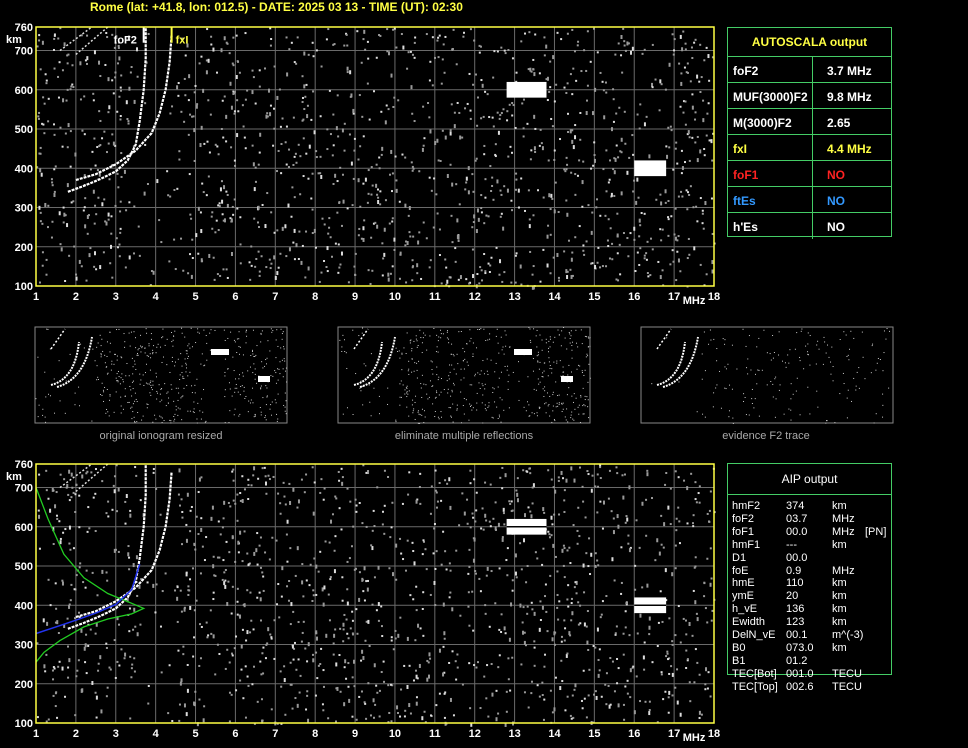  What do you see at coordinates (24, 91) in the screenshot?
I see `y-tick-label: 600` at bounding box center [24, 91].